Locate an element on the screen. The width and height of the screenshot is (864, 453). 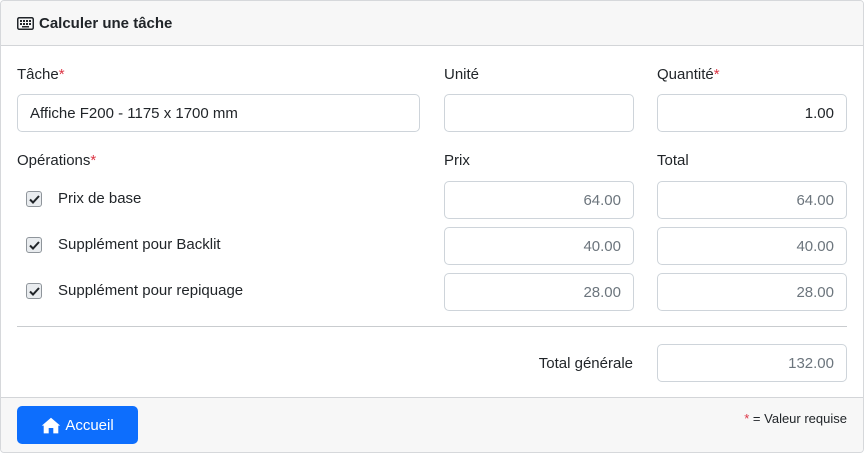
task-label: Tâche* is located at coordinates (41, 74).